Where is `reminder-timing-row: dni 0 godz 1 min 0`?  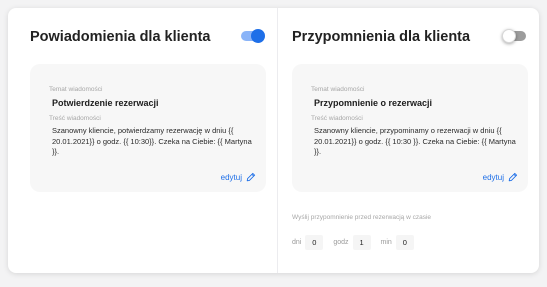
reminder-timing-row: dni 0 godz 1 min 0 is located at coordinates (358, 242).